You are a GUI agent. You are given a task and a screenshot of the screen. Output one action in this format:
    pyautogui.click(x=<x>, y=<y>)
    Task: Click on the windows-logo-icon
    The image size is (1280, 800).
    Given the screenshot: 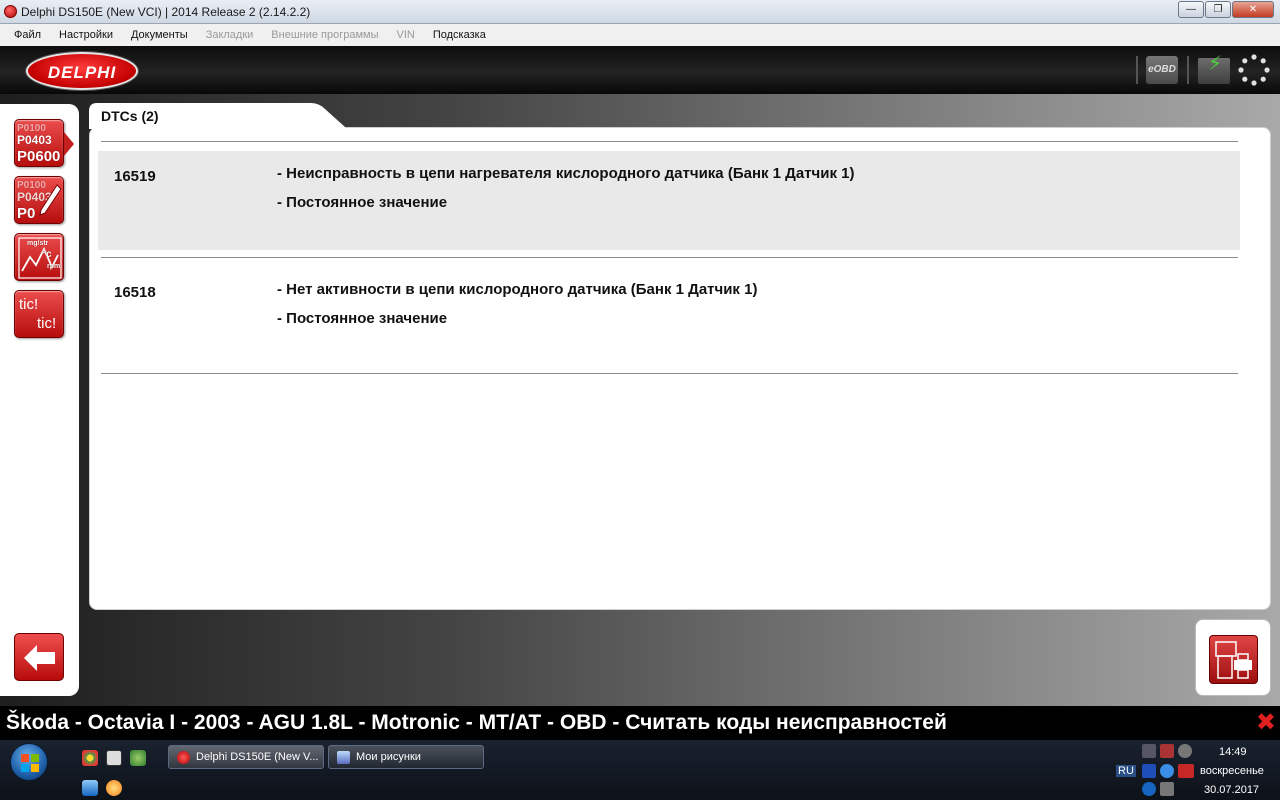 What is the action you would take?
    pyautogui.click(x=30, y=763)
    